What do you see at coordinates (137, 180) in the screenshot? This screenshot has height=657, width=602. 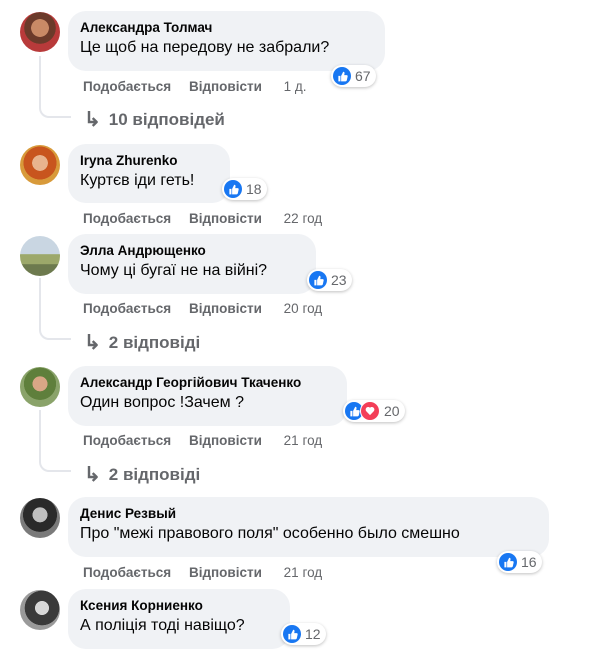 I see `comment-text: Куртєв іди геть!` at bounding box center [137, 180].